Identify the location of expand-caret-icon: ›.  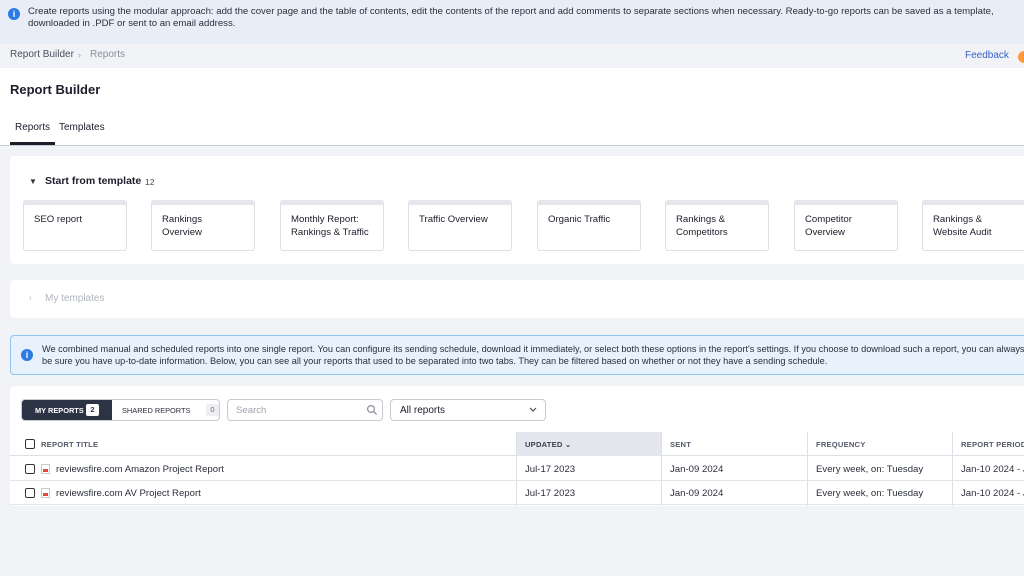
(30, 297).